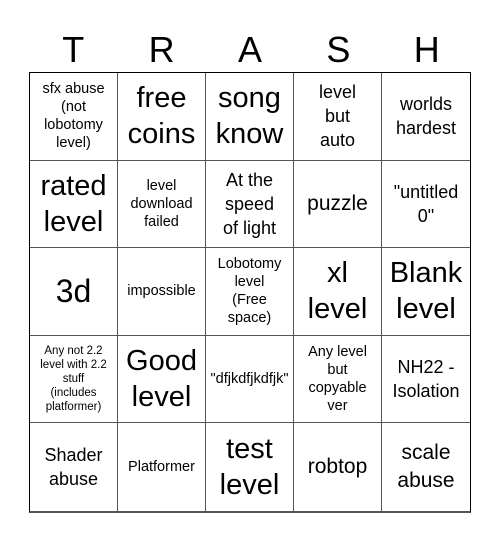 This screenshot has height=544, width=500. What do you see at coordinates (426, 273) in the screenshot?
I see `bingo-cell-line: Blank` at bounding box center [426, 273].